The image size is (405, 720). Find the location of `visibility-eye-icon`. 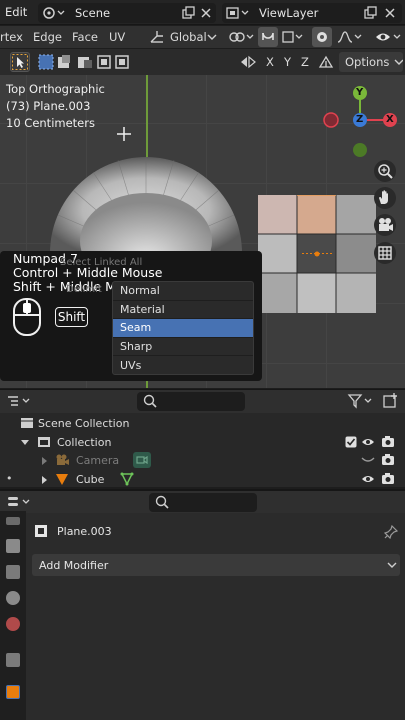

visibility-eye-icon is located at coordinates (389, 37).